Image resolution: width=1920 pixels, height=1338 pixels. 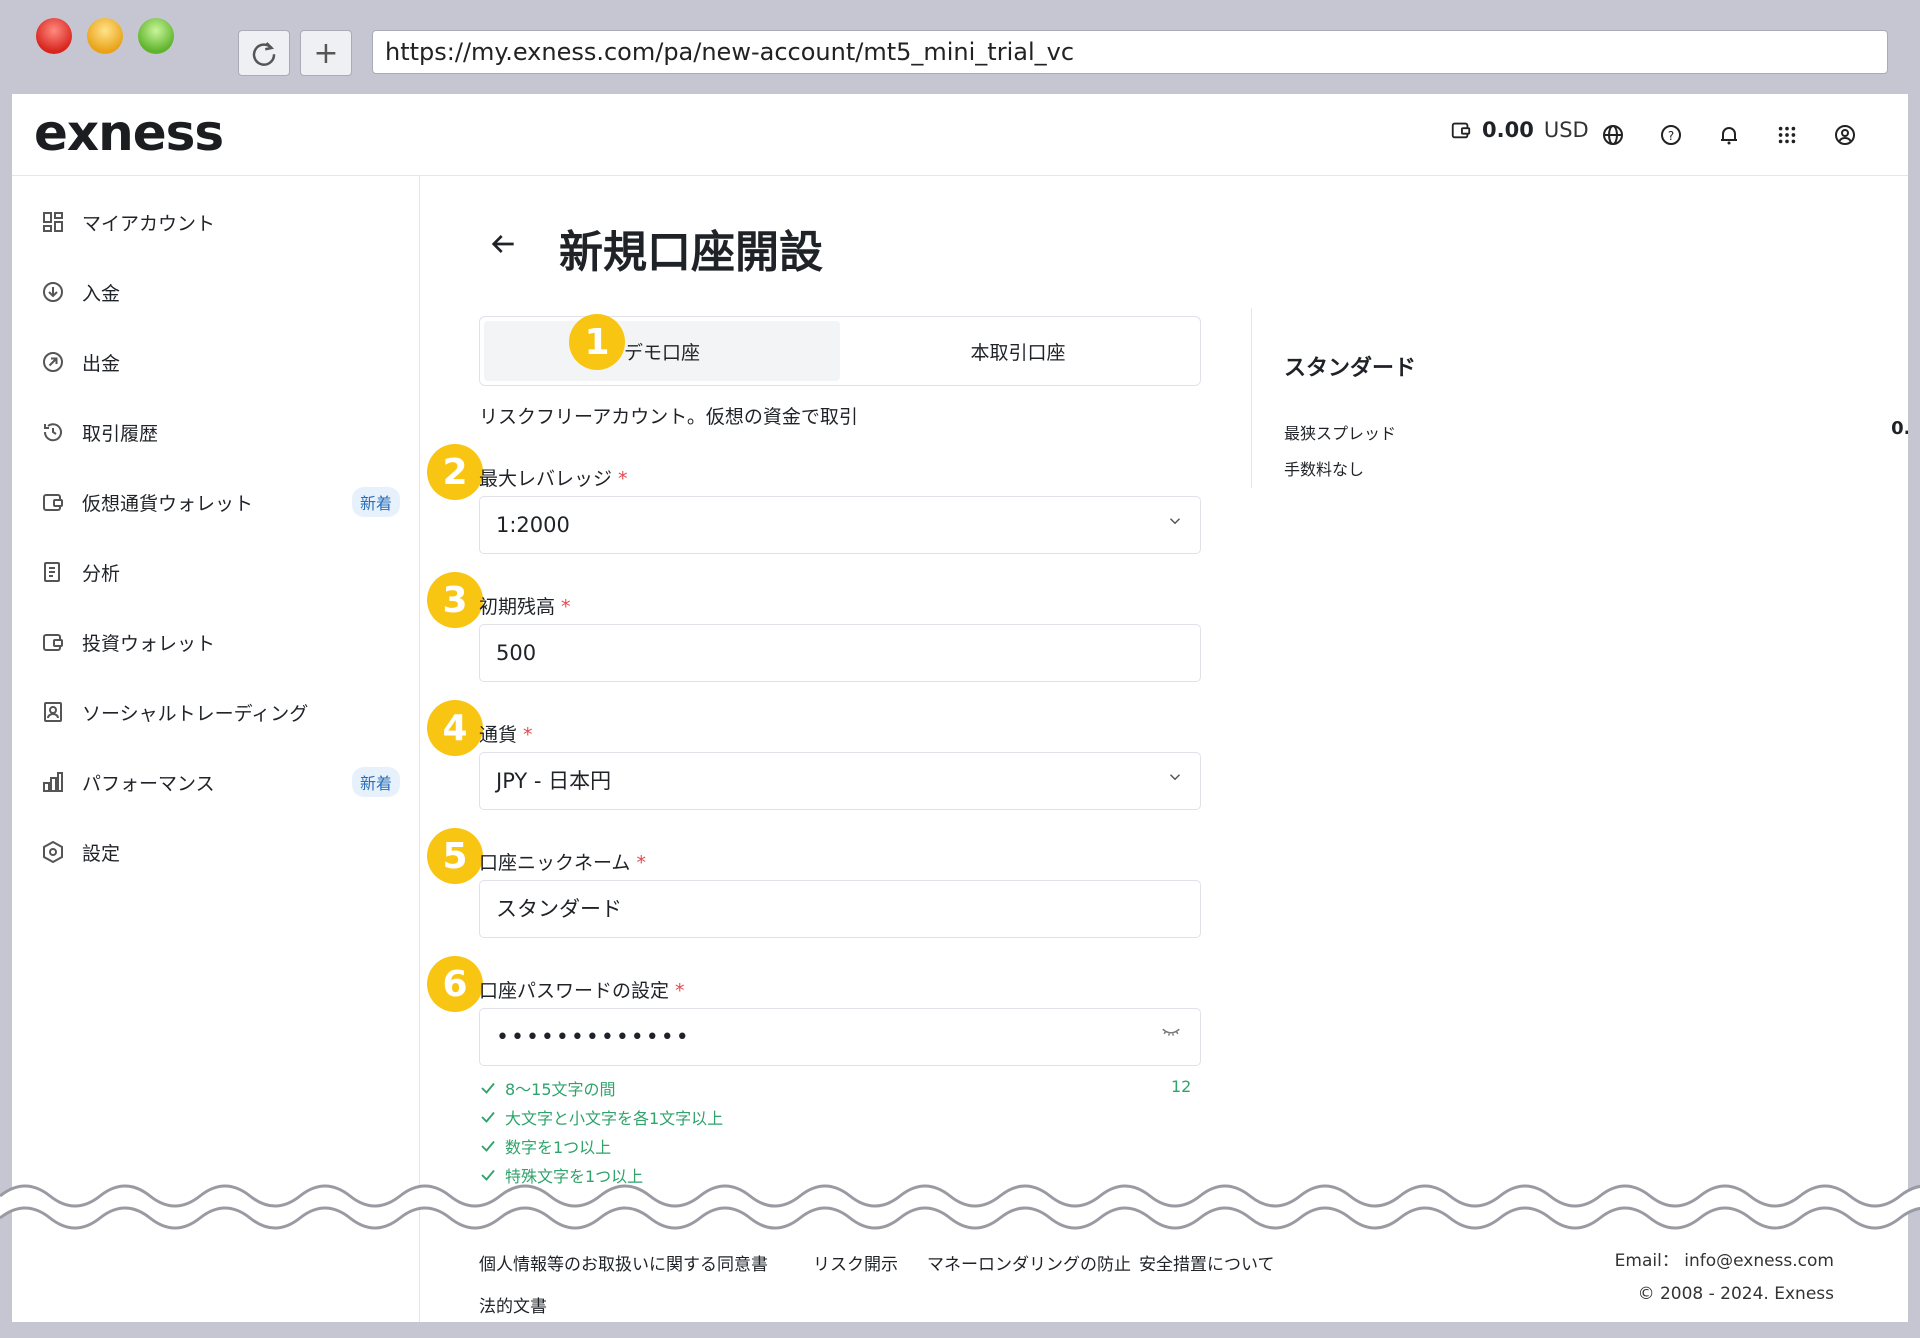 I want to click on dashboard-icon, so click(x=53, y=222).